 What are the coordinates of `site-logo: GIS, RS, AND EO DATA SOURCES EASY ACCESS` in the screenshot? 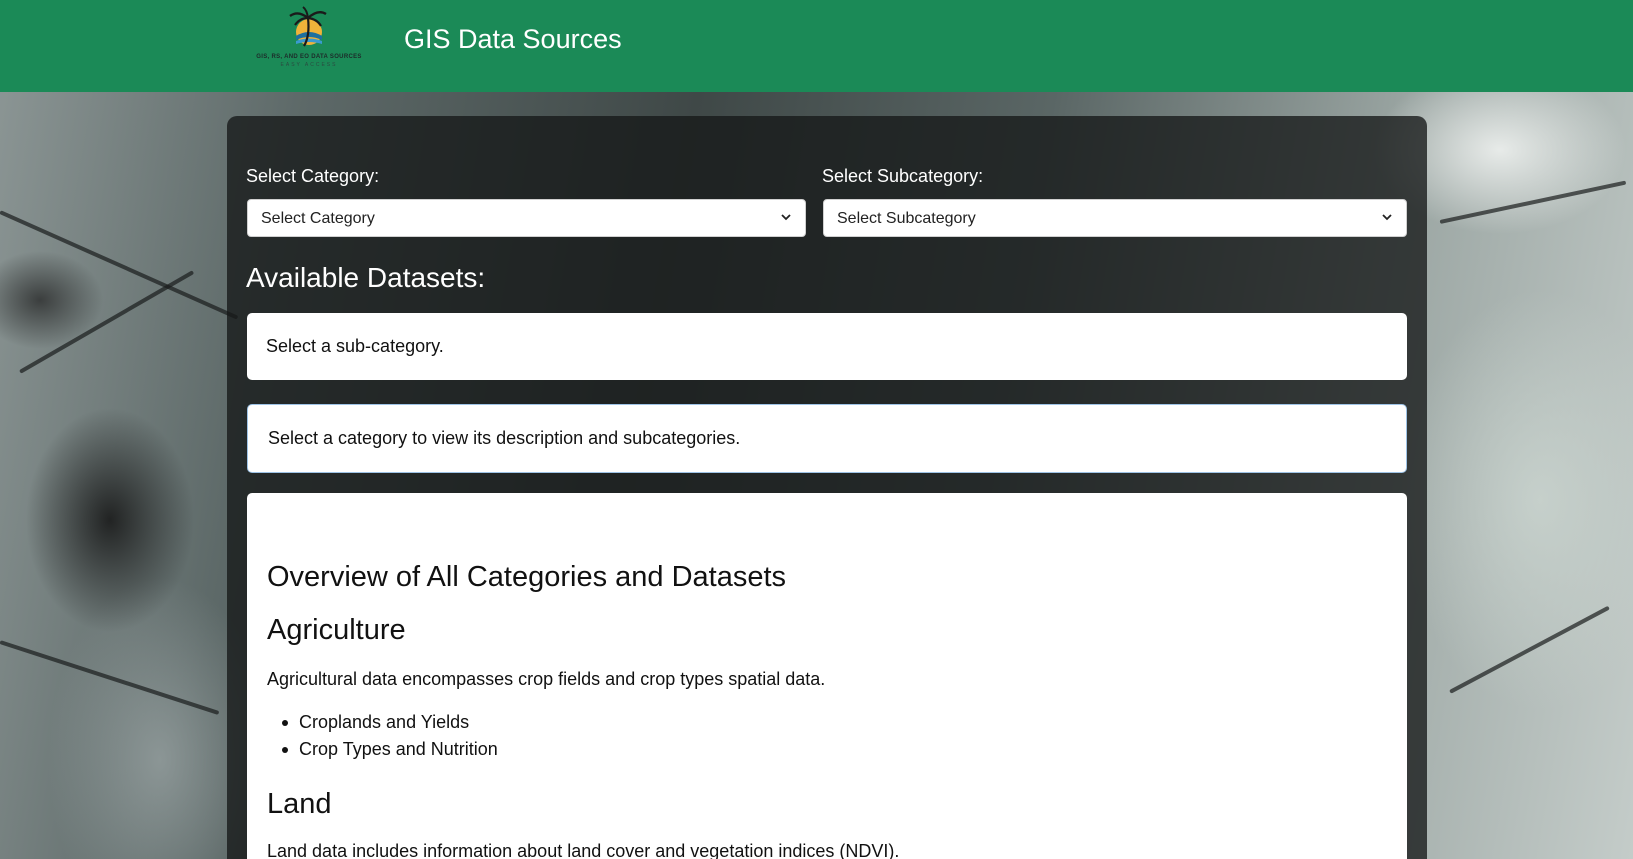 It's located at (309, 39).